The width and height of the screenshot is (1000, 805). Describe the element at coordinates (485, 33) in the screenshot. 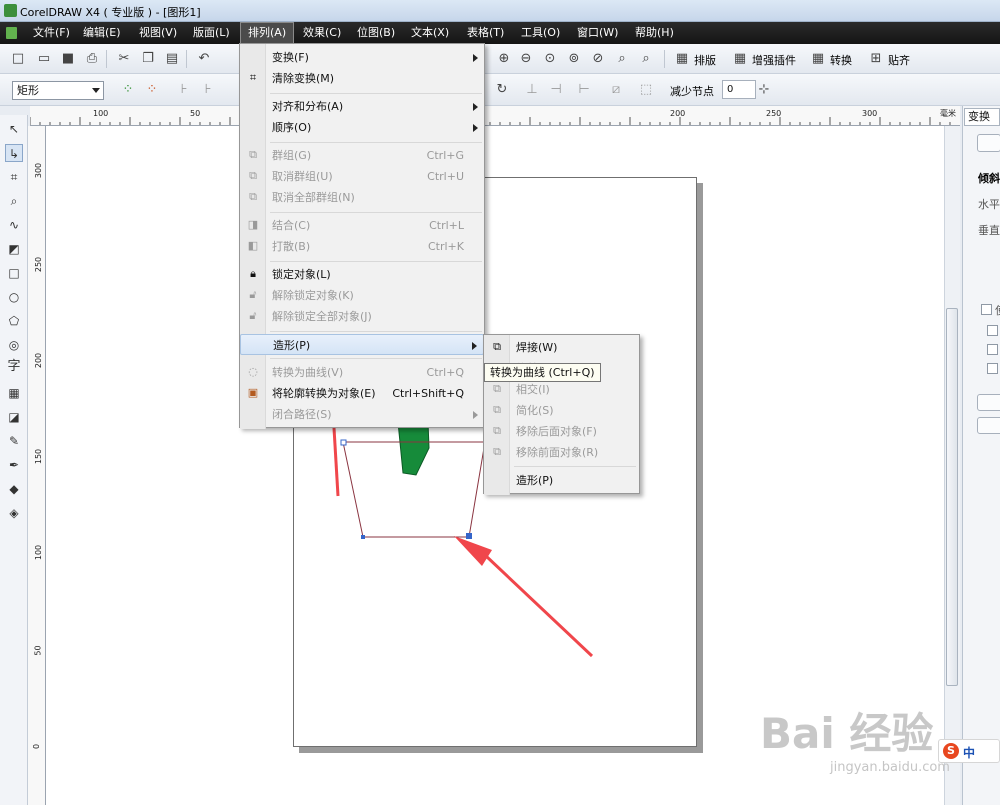

I see `menu-table: 表格(T)` at that location.